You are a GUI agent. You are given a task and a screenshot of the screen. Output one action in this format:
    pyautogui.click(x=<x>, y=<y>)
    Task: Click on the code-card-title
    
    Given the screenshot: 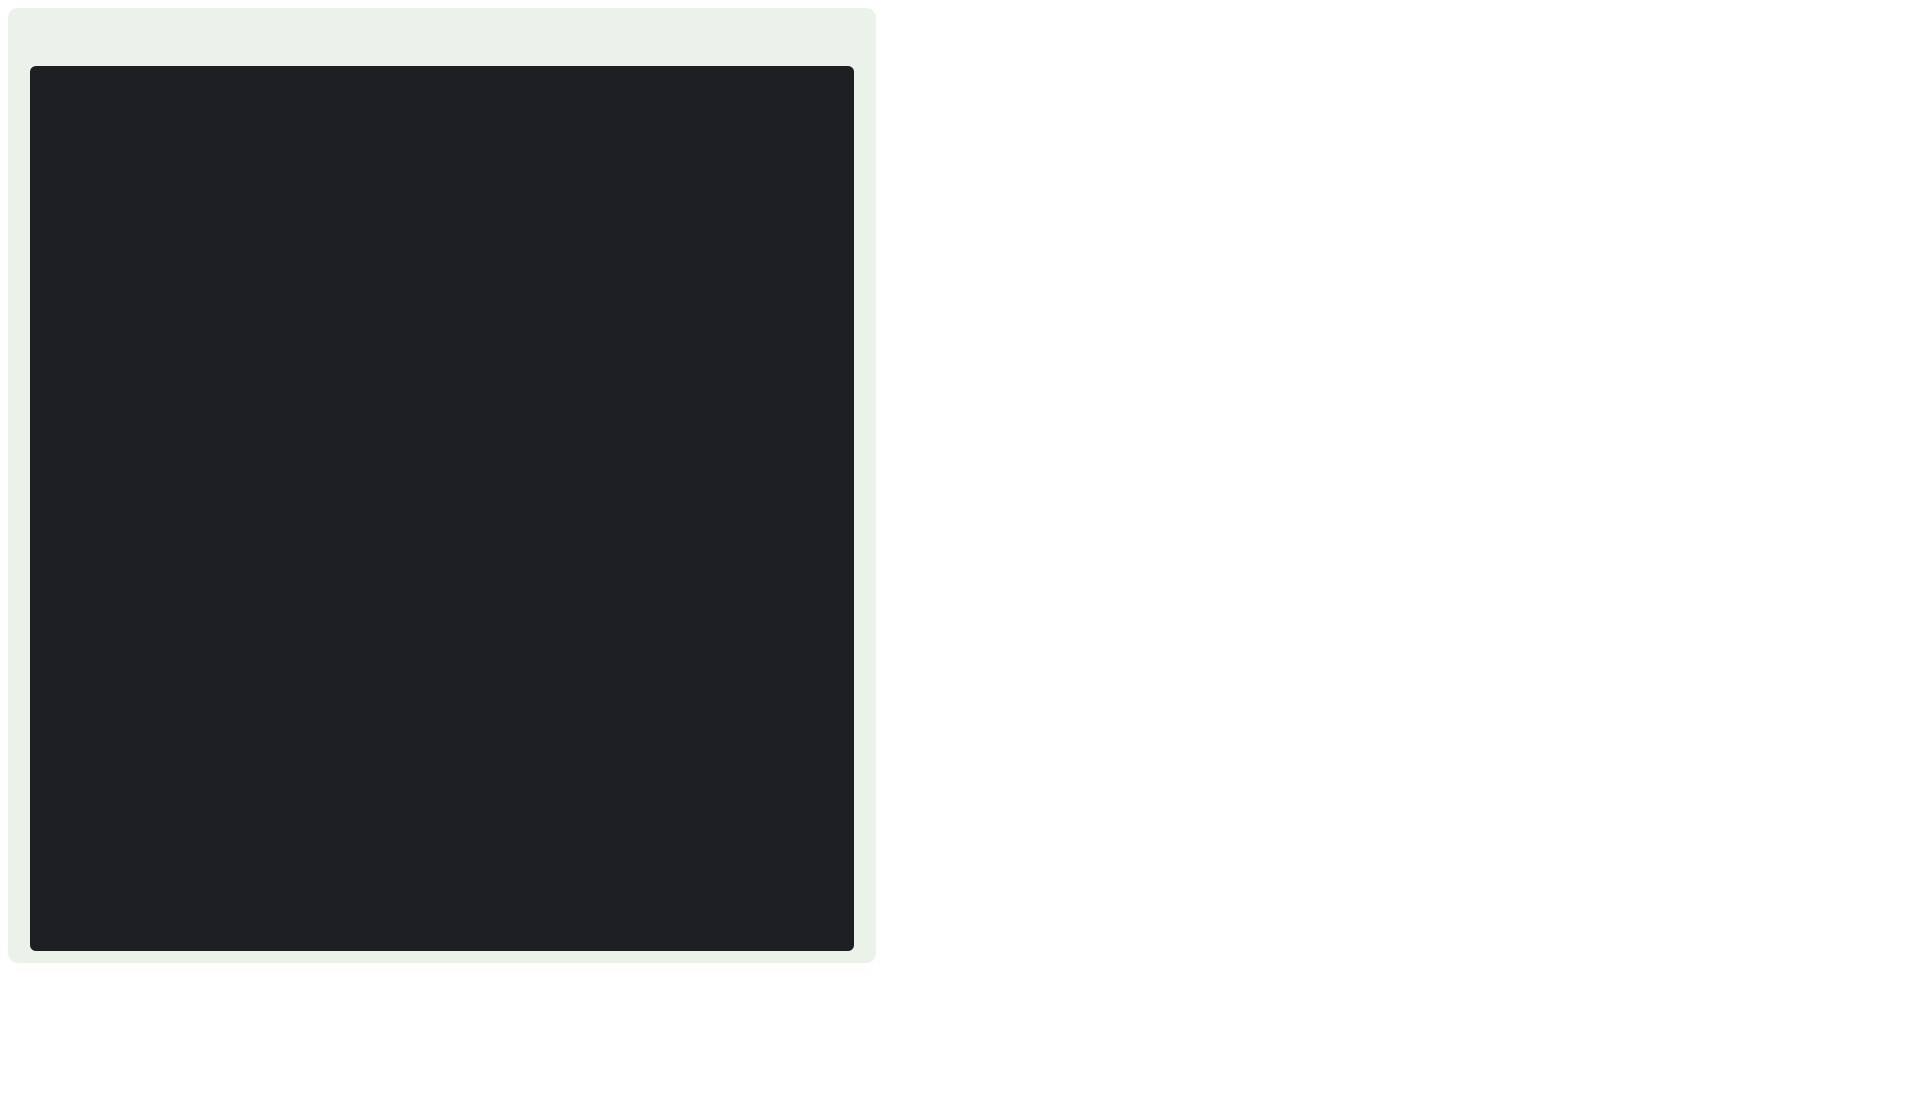 What is the action you would take?
    pyautogui.click(x=442, y=20)
    